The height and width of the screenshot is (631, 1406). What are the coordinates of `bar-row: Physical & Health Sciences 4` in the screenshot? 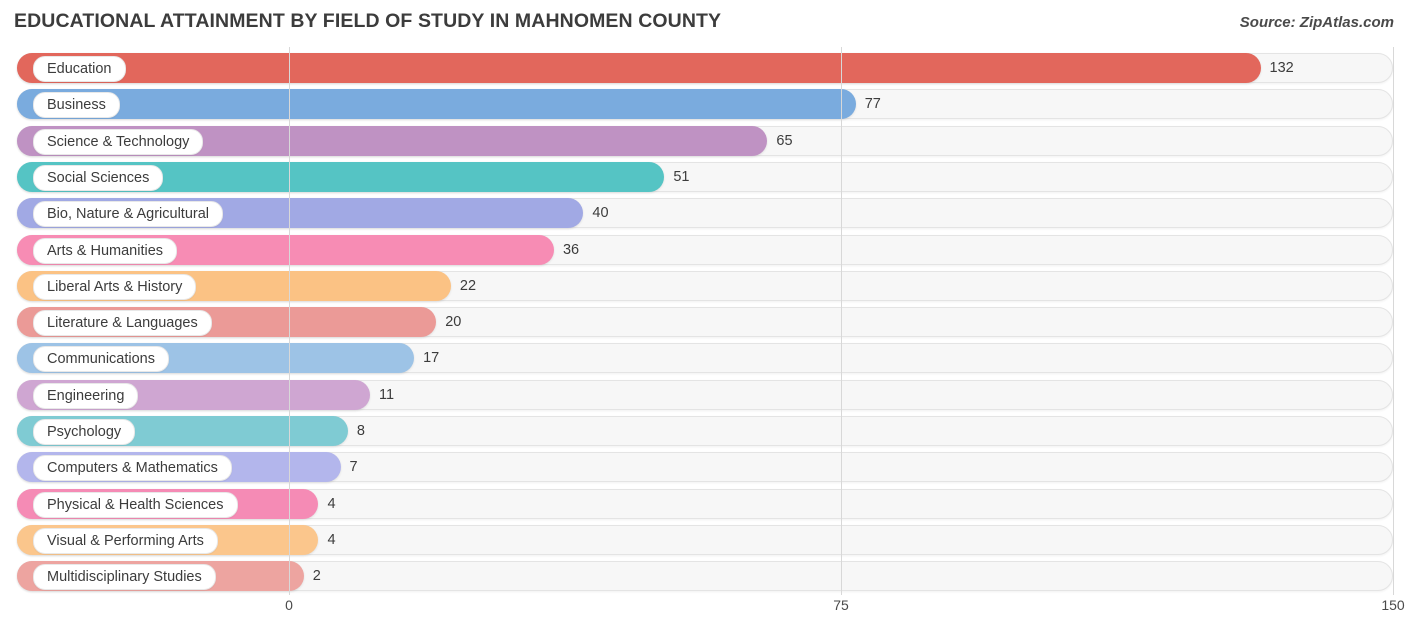 It's located at (703, 503).